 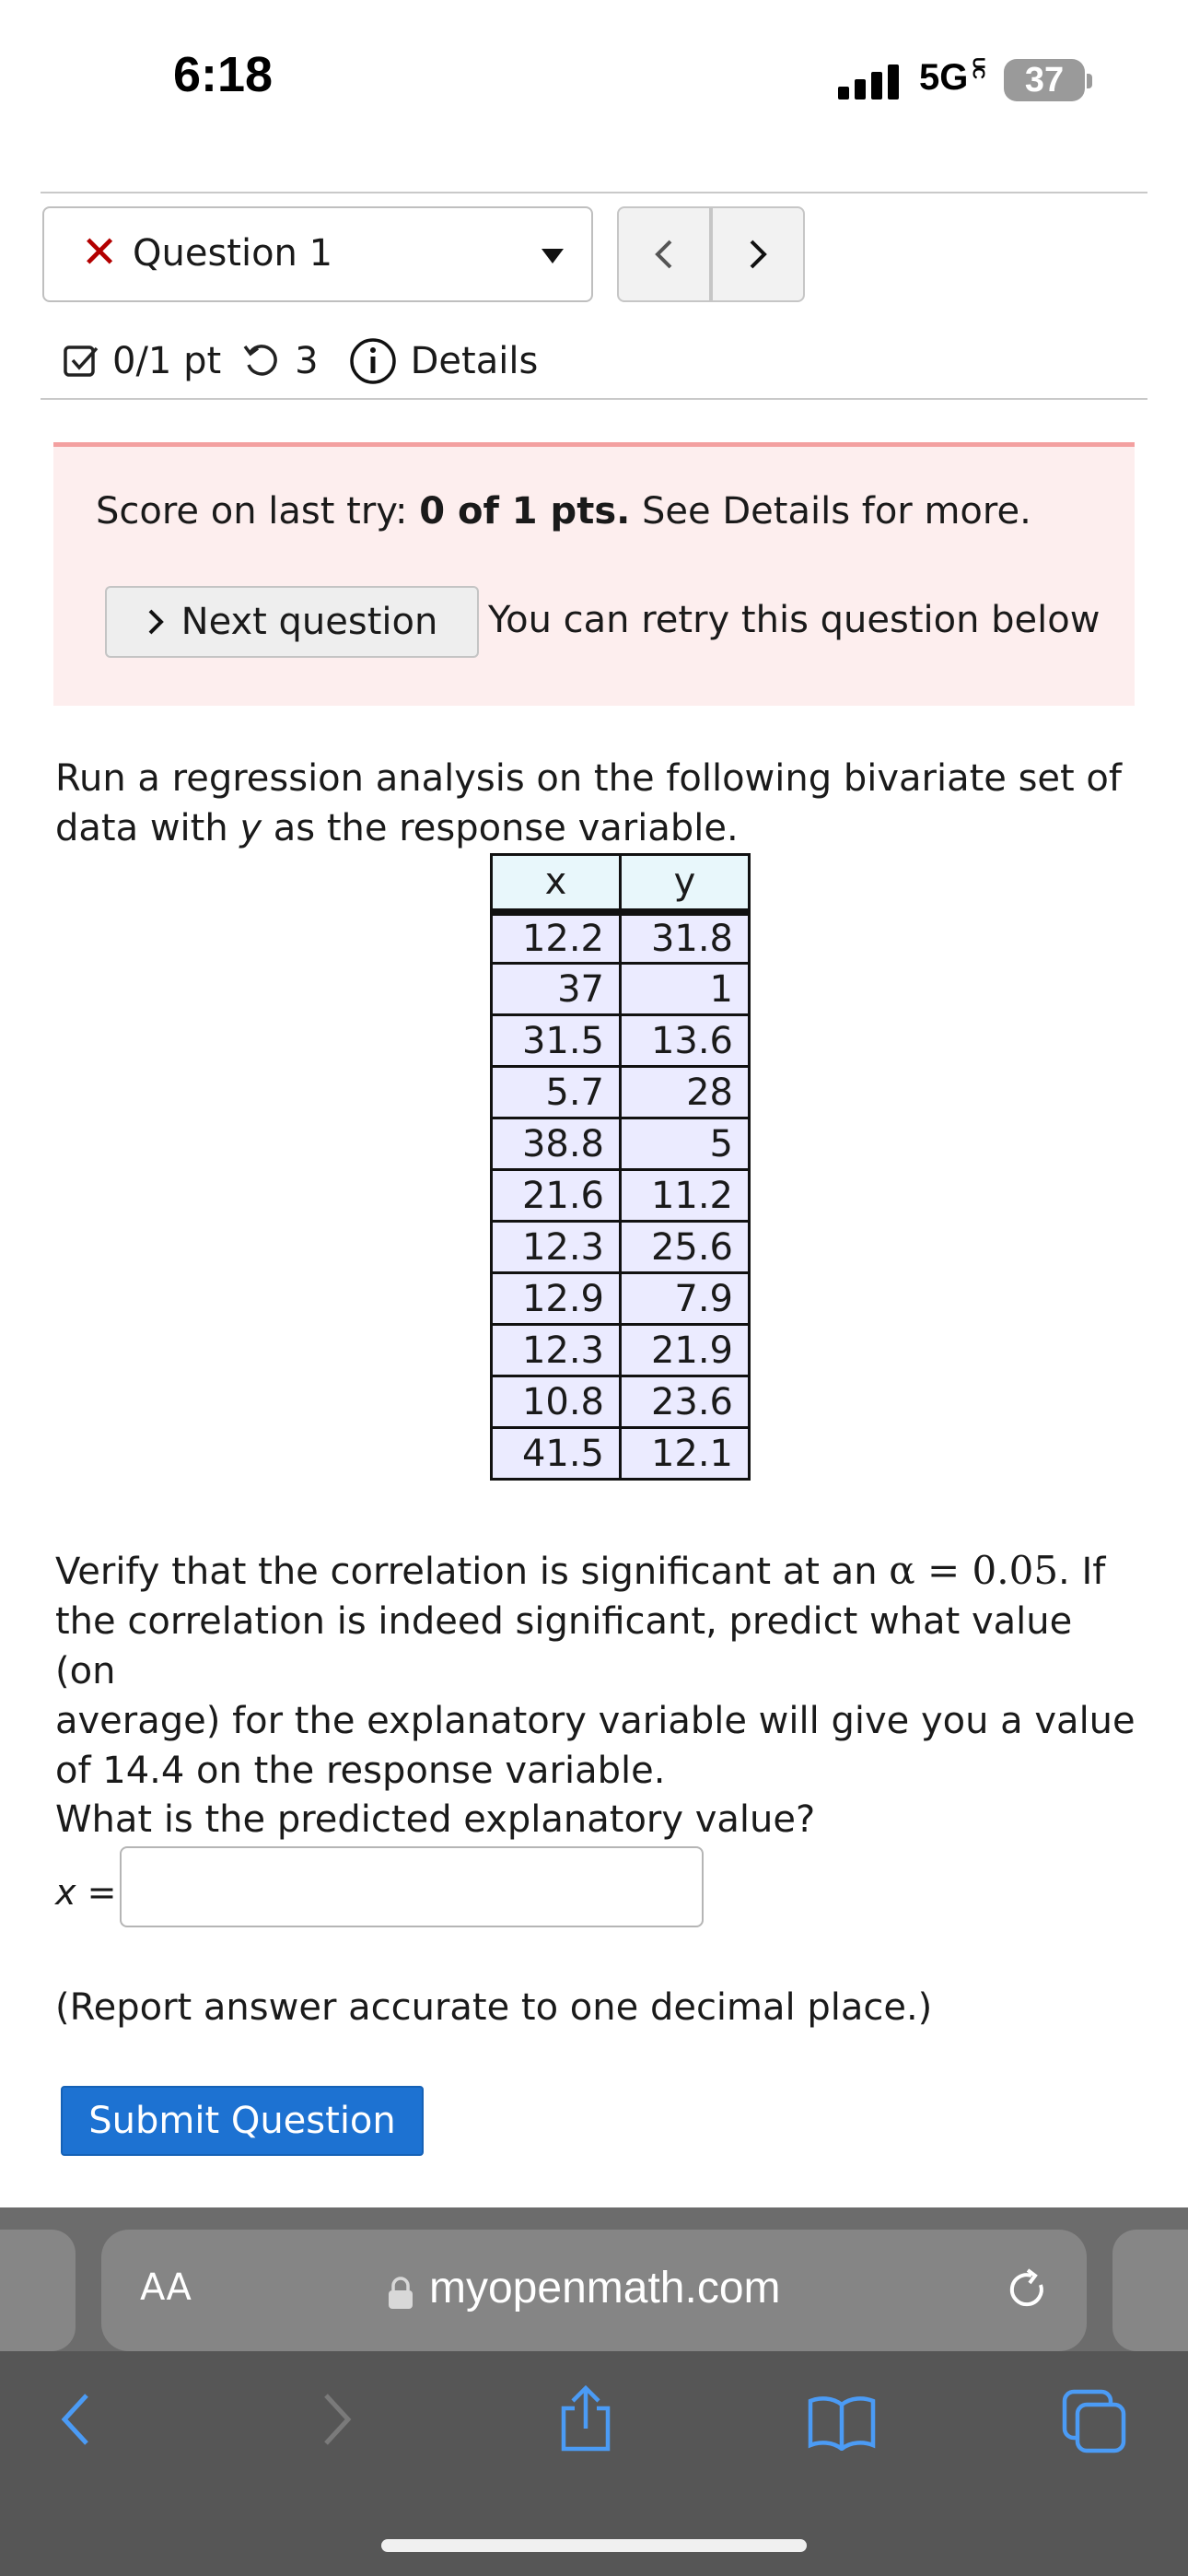 I want to click on battery-icon: 37, so click(x=1044, y=80).